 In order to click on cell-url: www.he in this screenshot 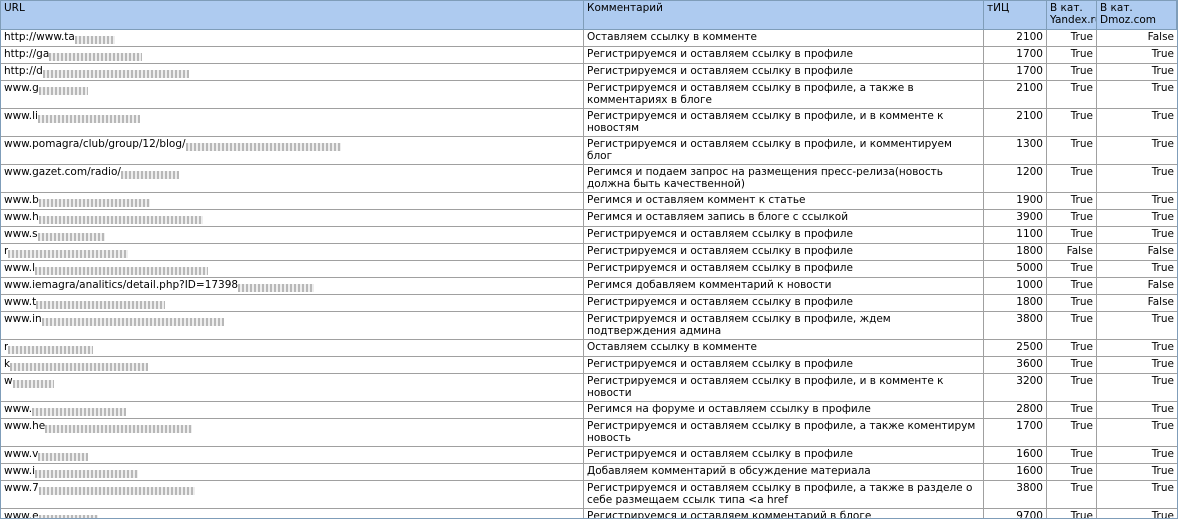, I will do `click(292, 432)`.